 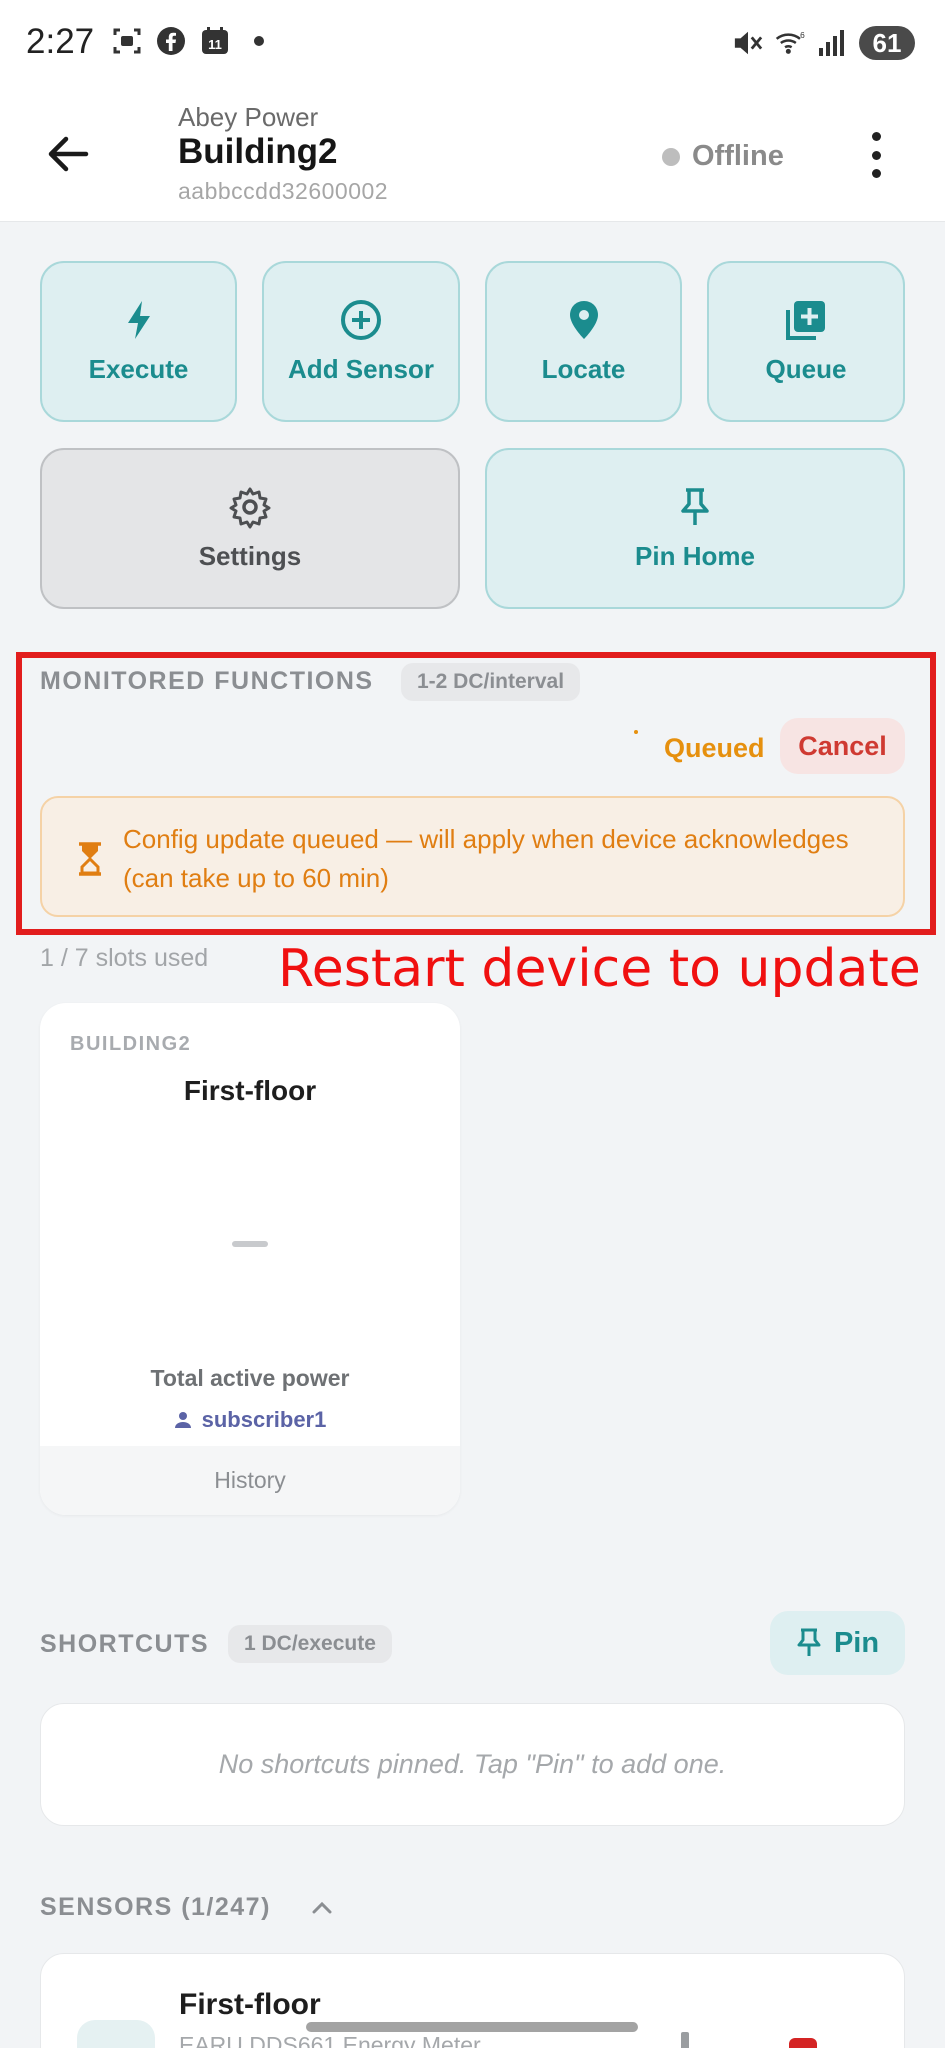 What do you see at coordinates (748, 43) in the screenshot?
I see `mute-icon` at bounding box center [748, 43].